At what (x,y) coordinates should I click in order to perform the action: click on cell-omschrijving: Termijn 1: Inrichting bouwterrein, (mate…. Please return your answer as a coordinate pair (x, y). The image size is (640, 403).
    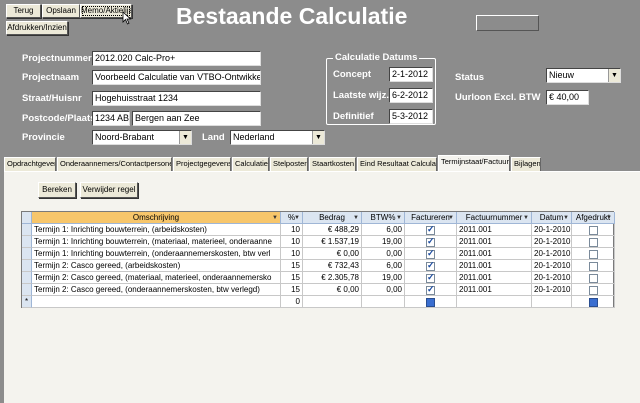
    Looking at the image, I should click on (156, 242).